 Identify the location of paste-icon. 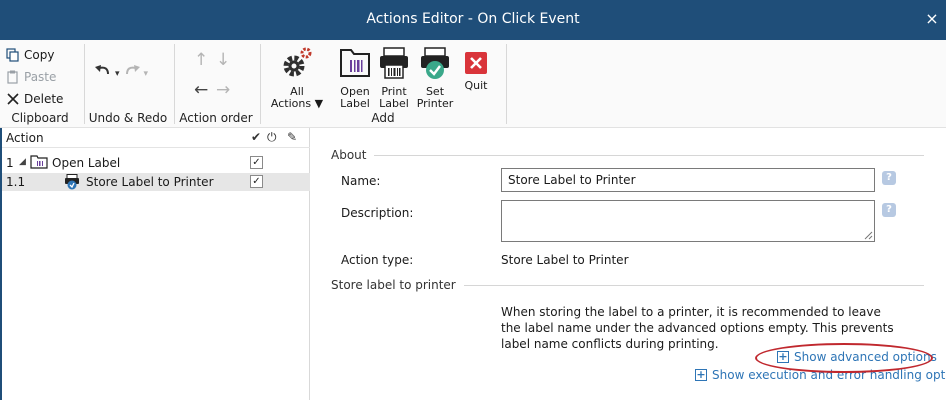
(13, 77).